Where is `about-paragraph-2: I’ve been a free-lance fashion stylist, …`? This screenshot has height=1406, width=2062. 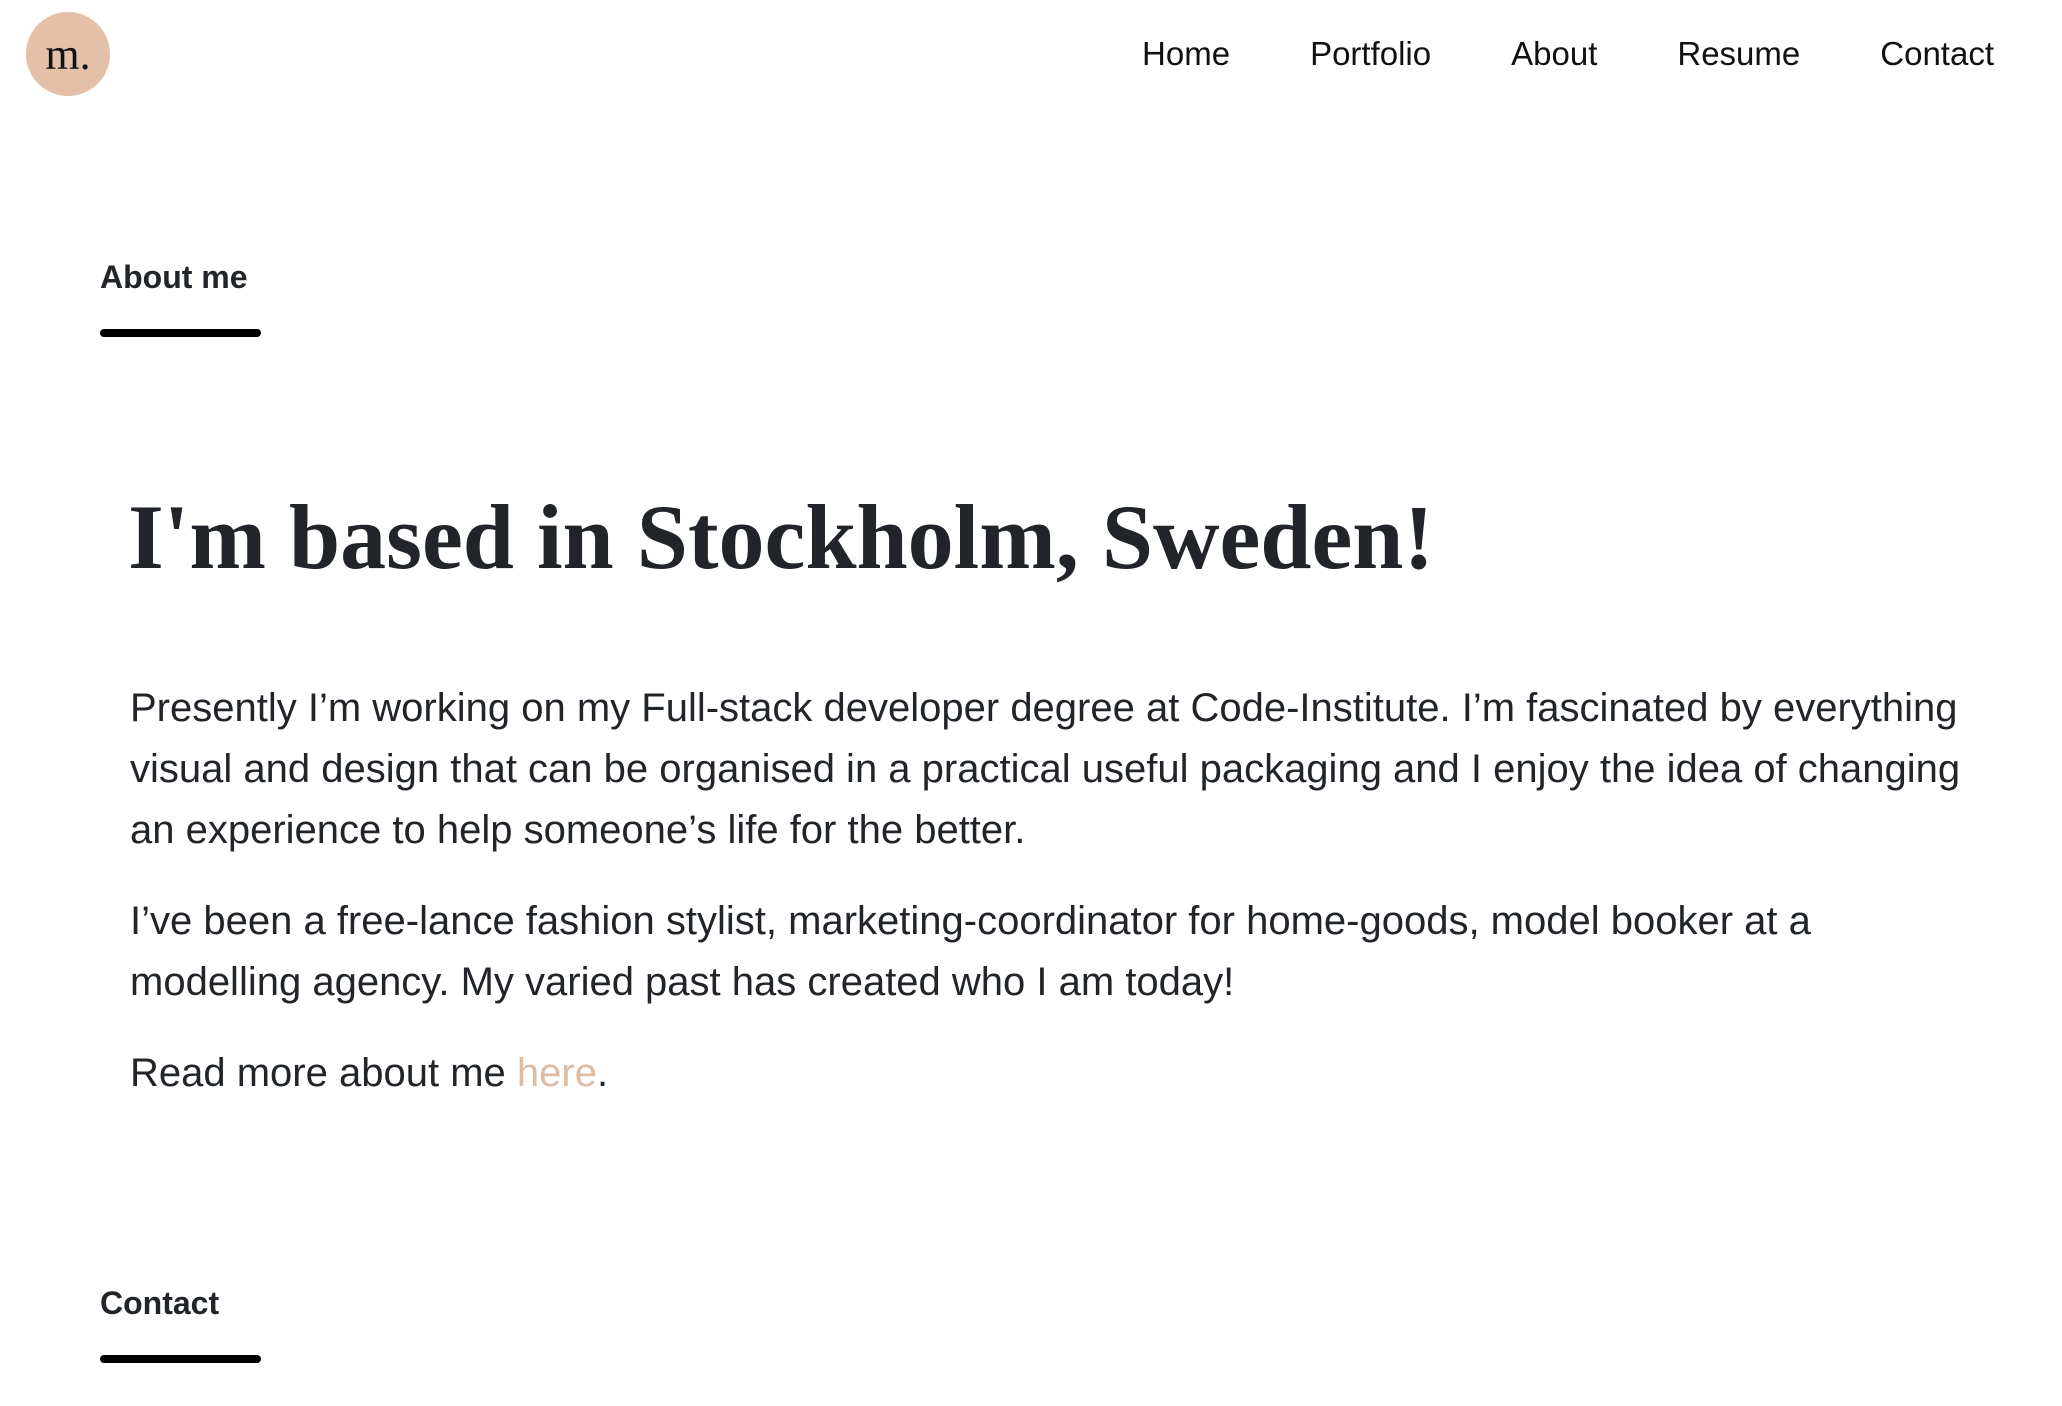 about-paragraph-2: I’ve been a free-lance fashion stylist, … is located at coordinates (970, 951).